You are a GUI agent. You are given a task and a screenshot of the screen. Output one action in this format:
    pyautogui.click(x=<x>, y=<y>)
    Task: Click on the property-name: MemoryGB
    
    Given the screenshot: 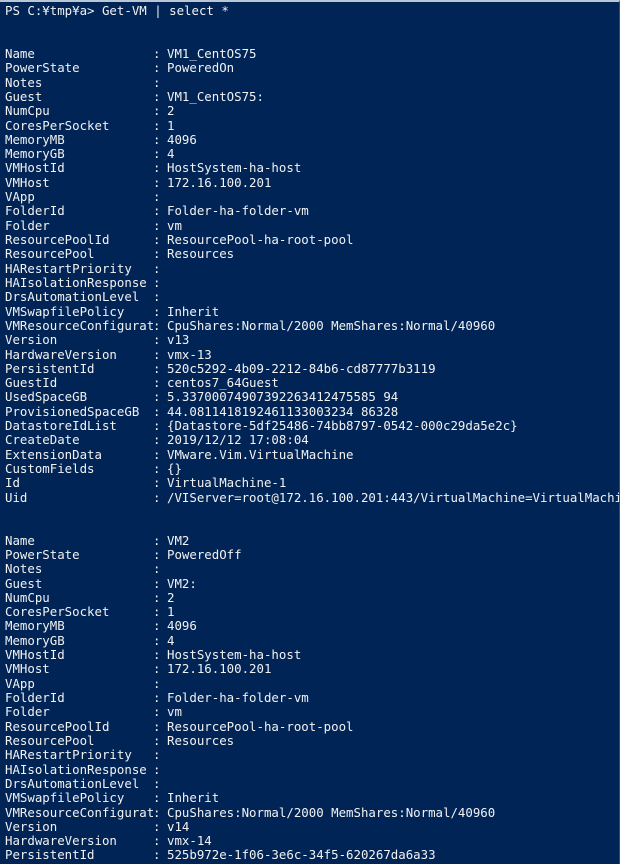 What is the action you would take?
    pyautogui.click(x=35, y=640)
    